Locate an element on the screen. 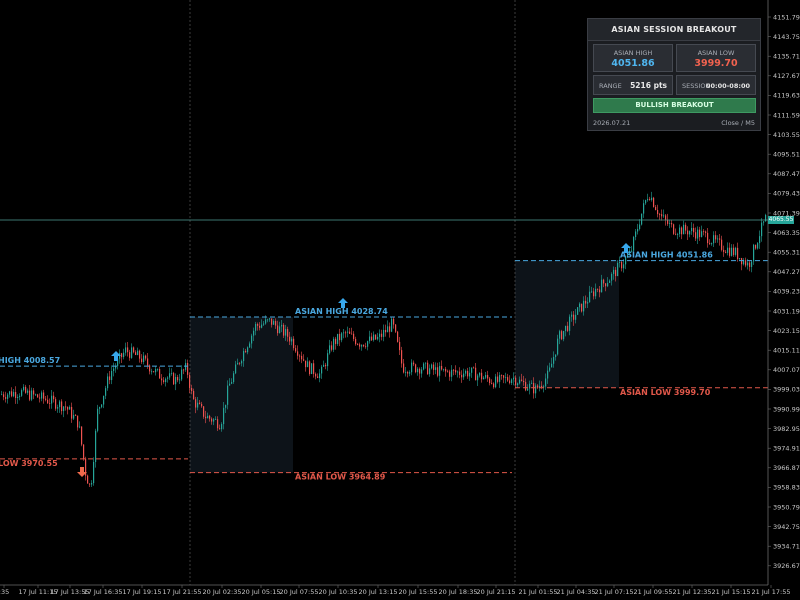  time-tick-label: 17 Jul 19:15 is located at coordinates (142, 592).